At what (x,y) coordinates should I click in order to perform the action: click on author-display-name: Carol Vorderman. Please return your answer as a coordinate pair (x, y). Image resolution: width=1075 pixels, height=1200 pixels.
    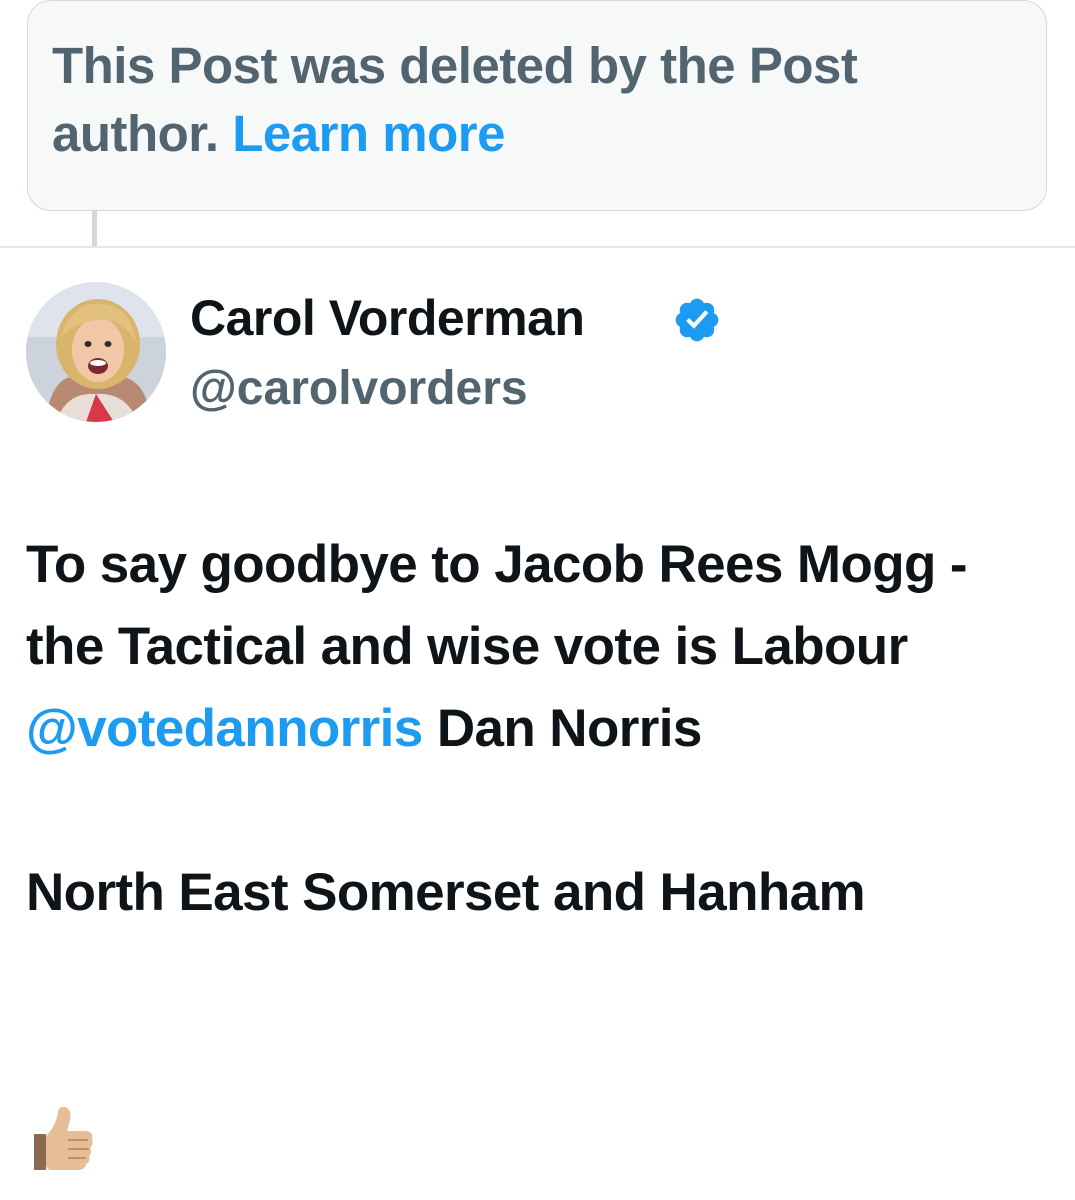
    Looking at the image, I should click on (387, 318).